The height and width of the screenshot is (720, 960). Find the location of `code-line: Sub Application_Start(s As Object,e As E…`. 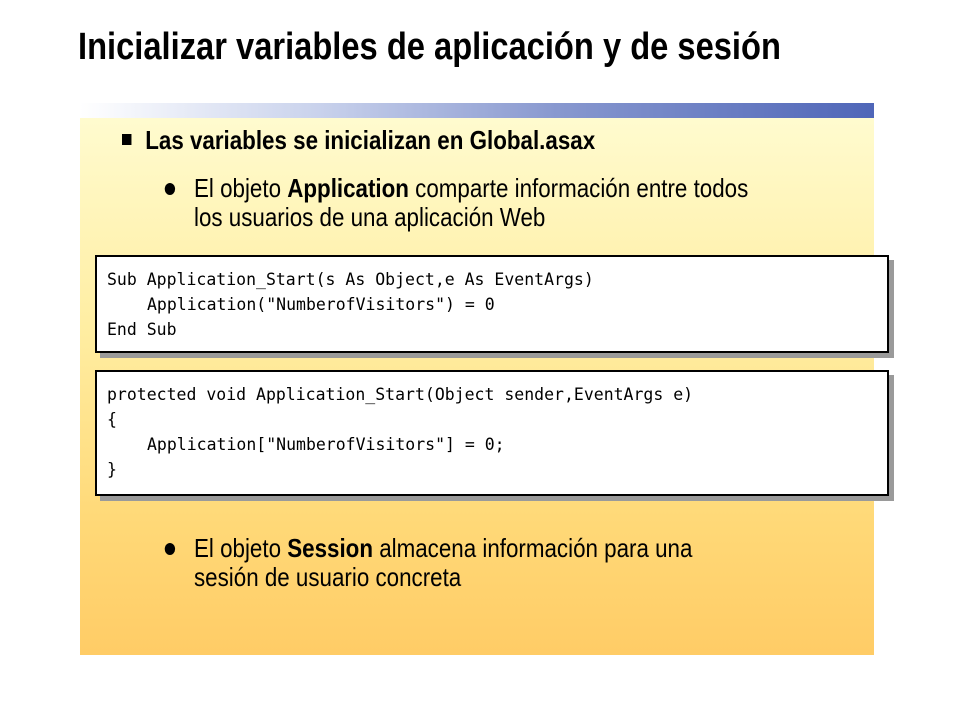

code-line: Sub Application_Start(s As Object,e As E… is located at coordinates (350, 279).